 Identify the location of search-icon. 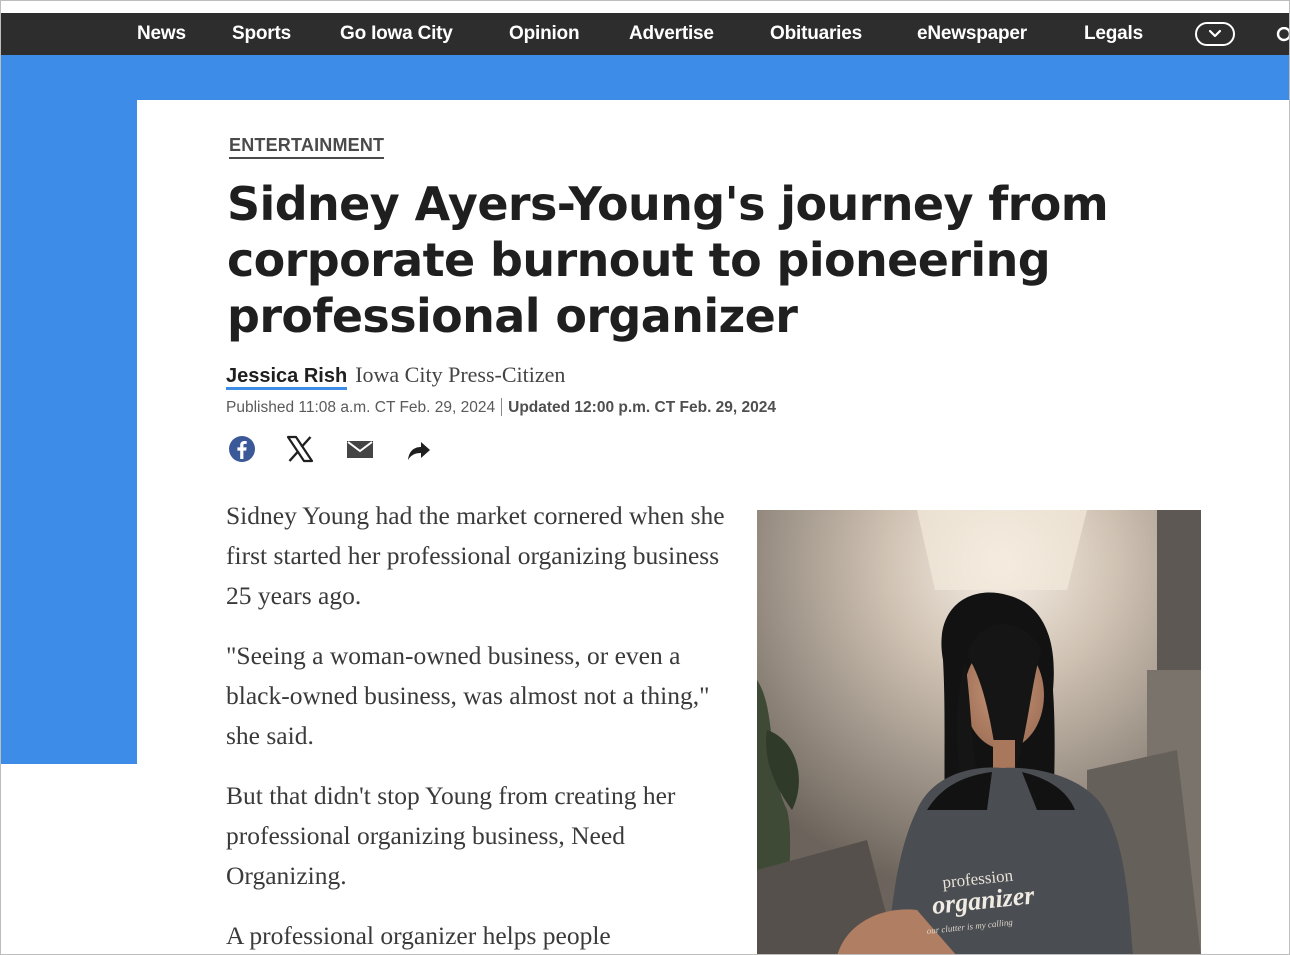
(1282, 34).